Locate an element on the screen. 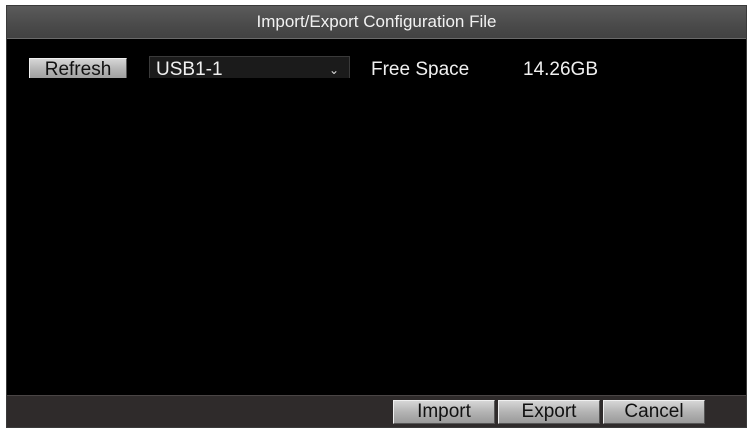  dialog-title: Import/Export Configuration File is located at coordinates (376, 22).